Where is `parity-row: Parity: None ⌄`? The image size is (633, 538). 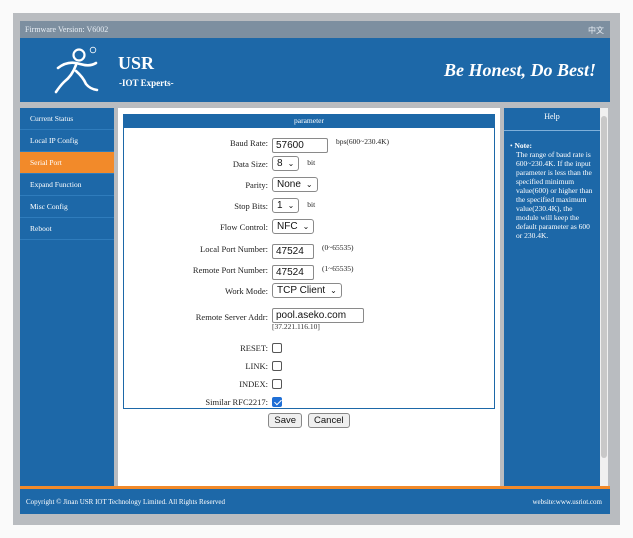
parity-row: Parity: None ⌄ is located at coordinates (309, 186).